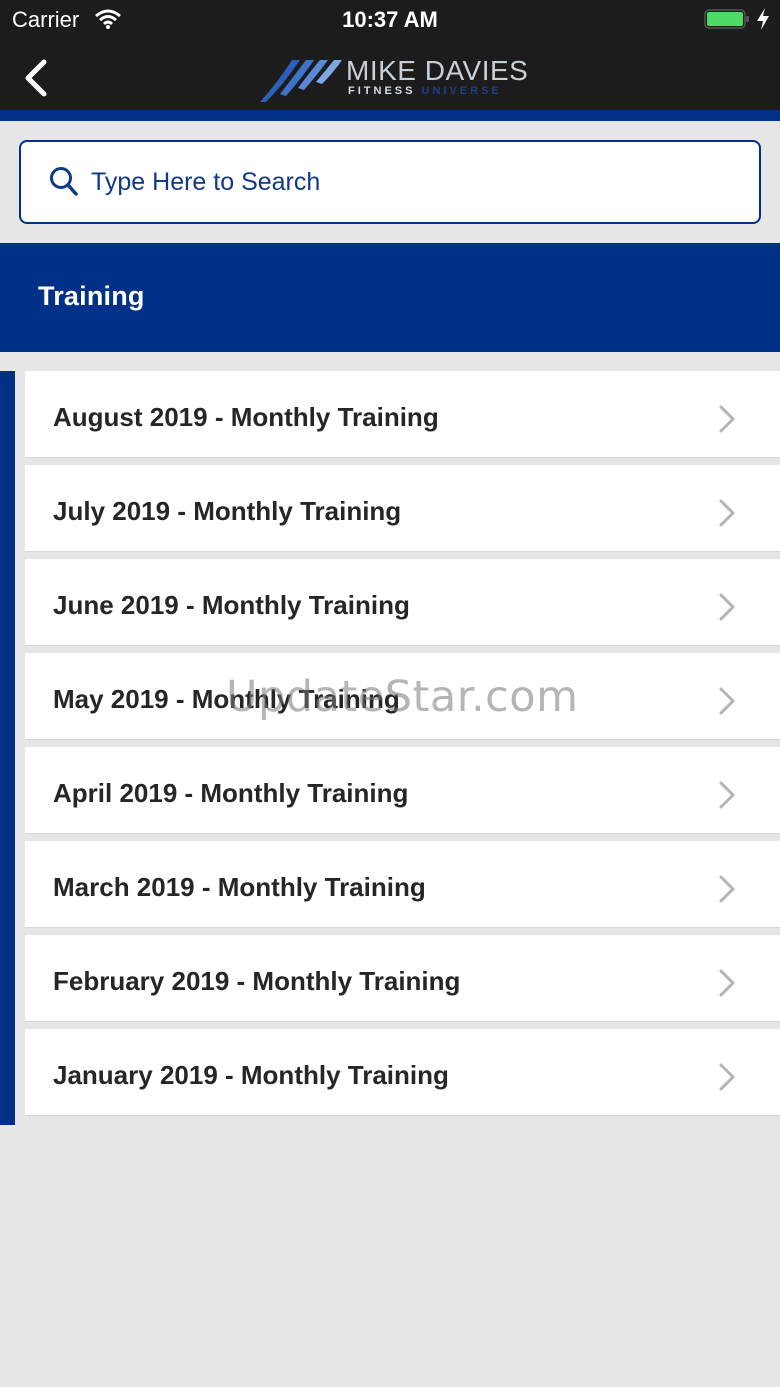  What do you see at coordinates (37, 78) in the screenshot?
I see `chevron-left-icon` at bounding box center [37, 78].